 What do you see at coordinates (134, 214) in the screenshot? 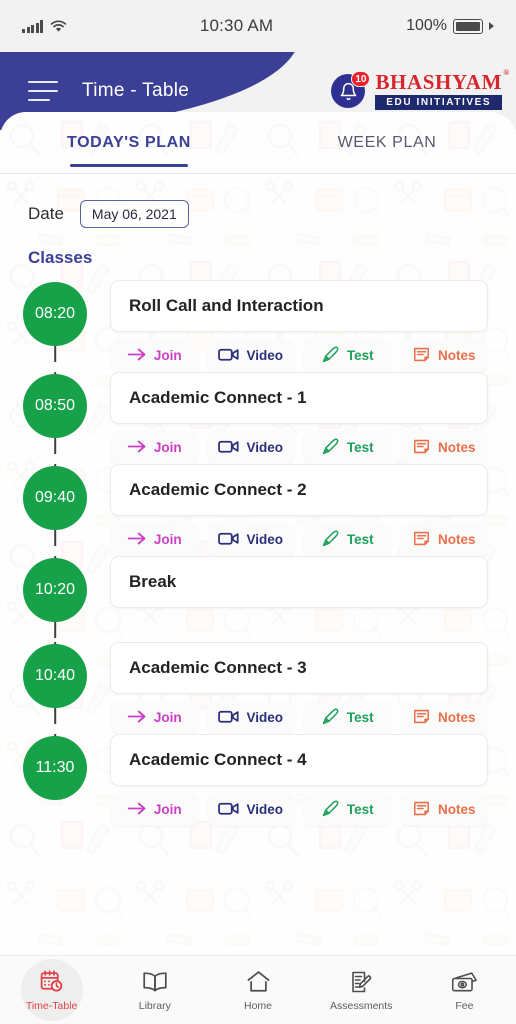
I see `date-picker-field: May 06, 2021` at bounding box center [134, 214].